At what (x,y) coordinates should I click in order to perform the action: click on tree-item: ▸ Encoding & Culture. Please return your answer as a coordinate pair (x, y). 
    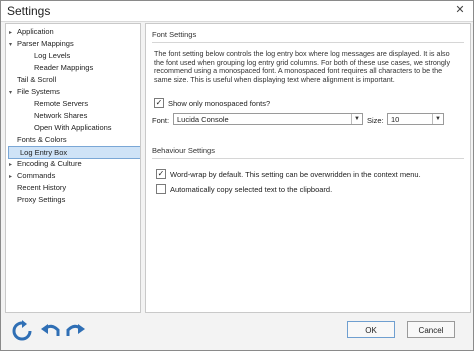
    Looking at the image, I should click on (44, 163).